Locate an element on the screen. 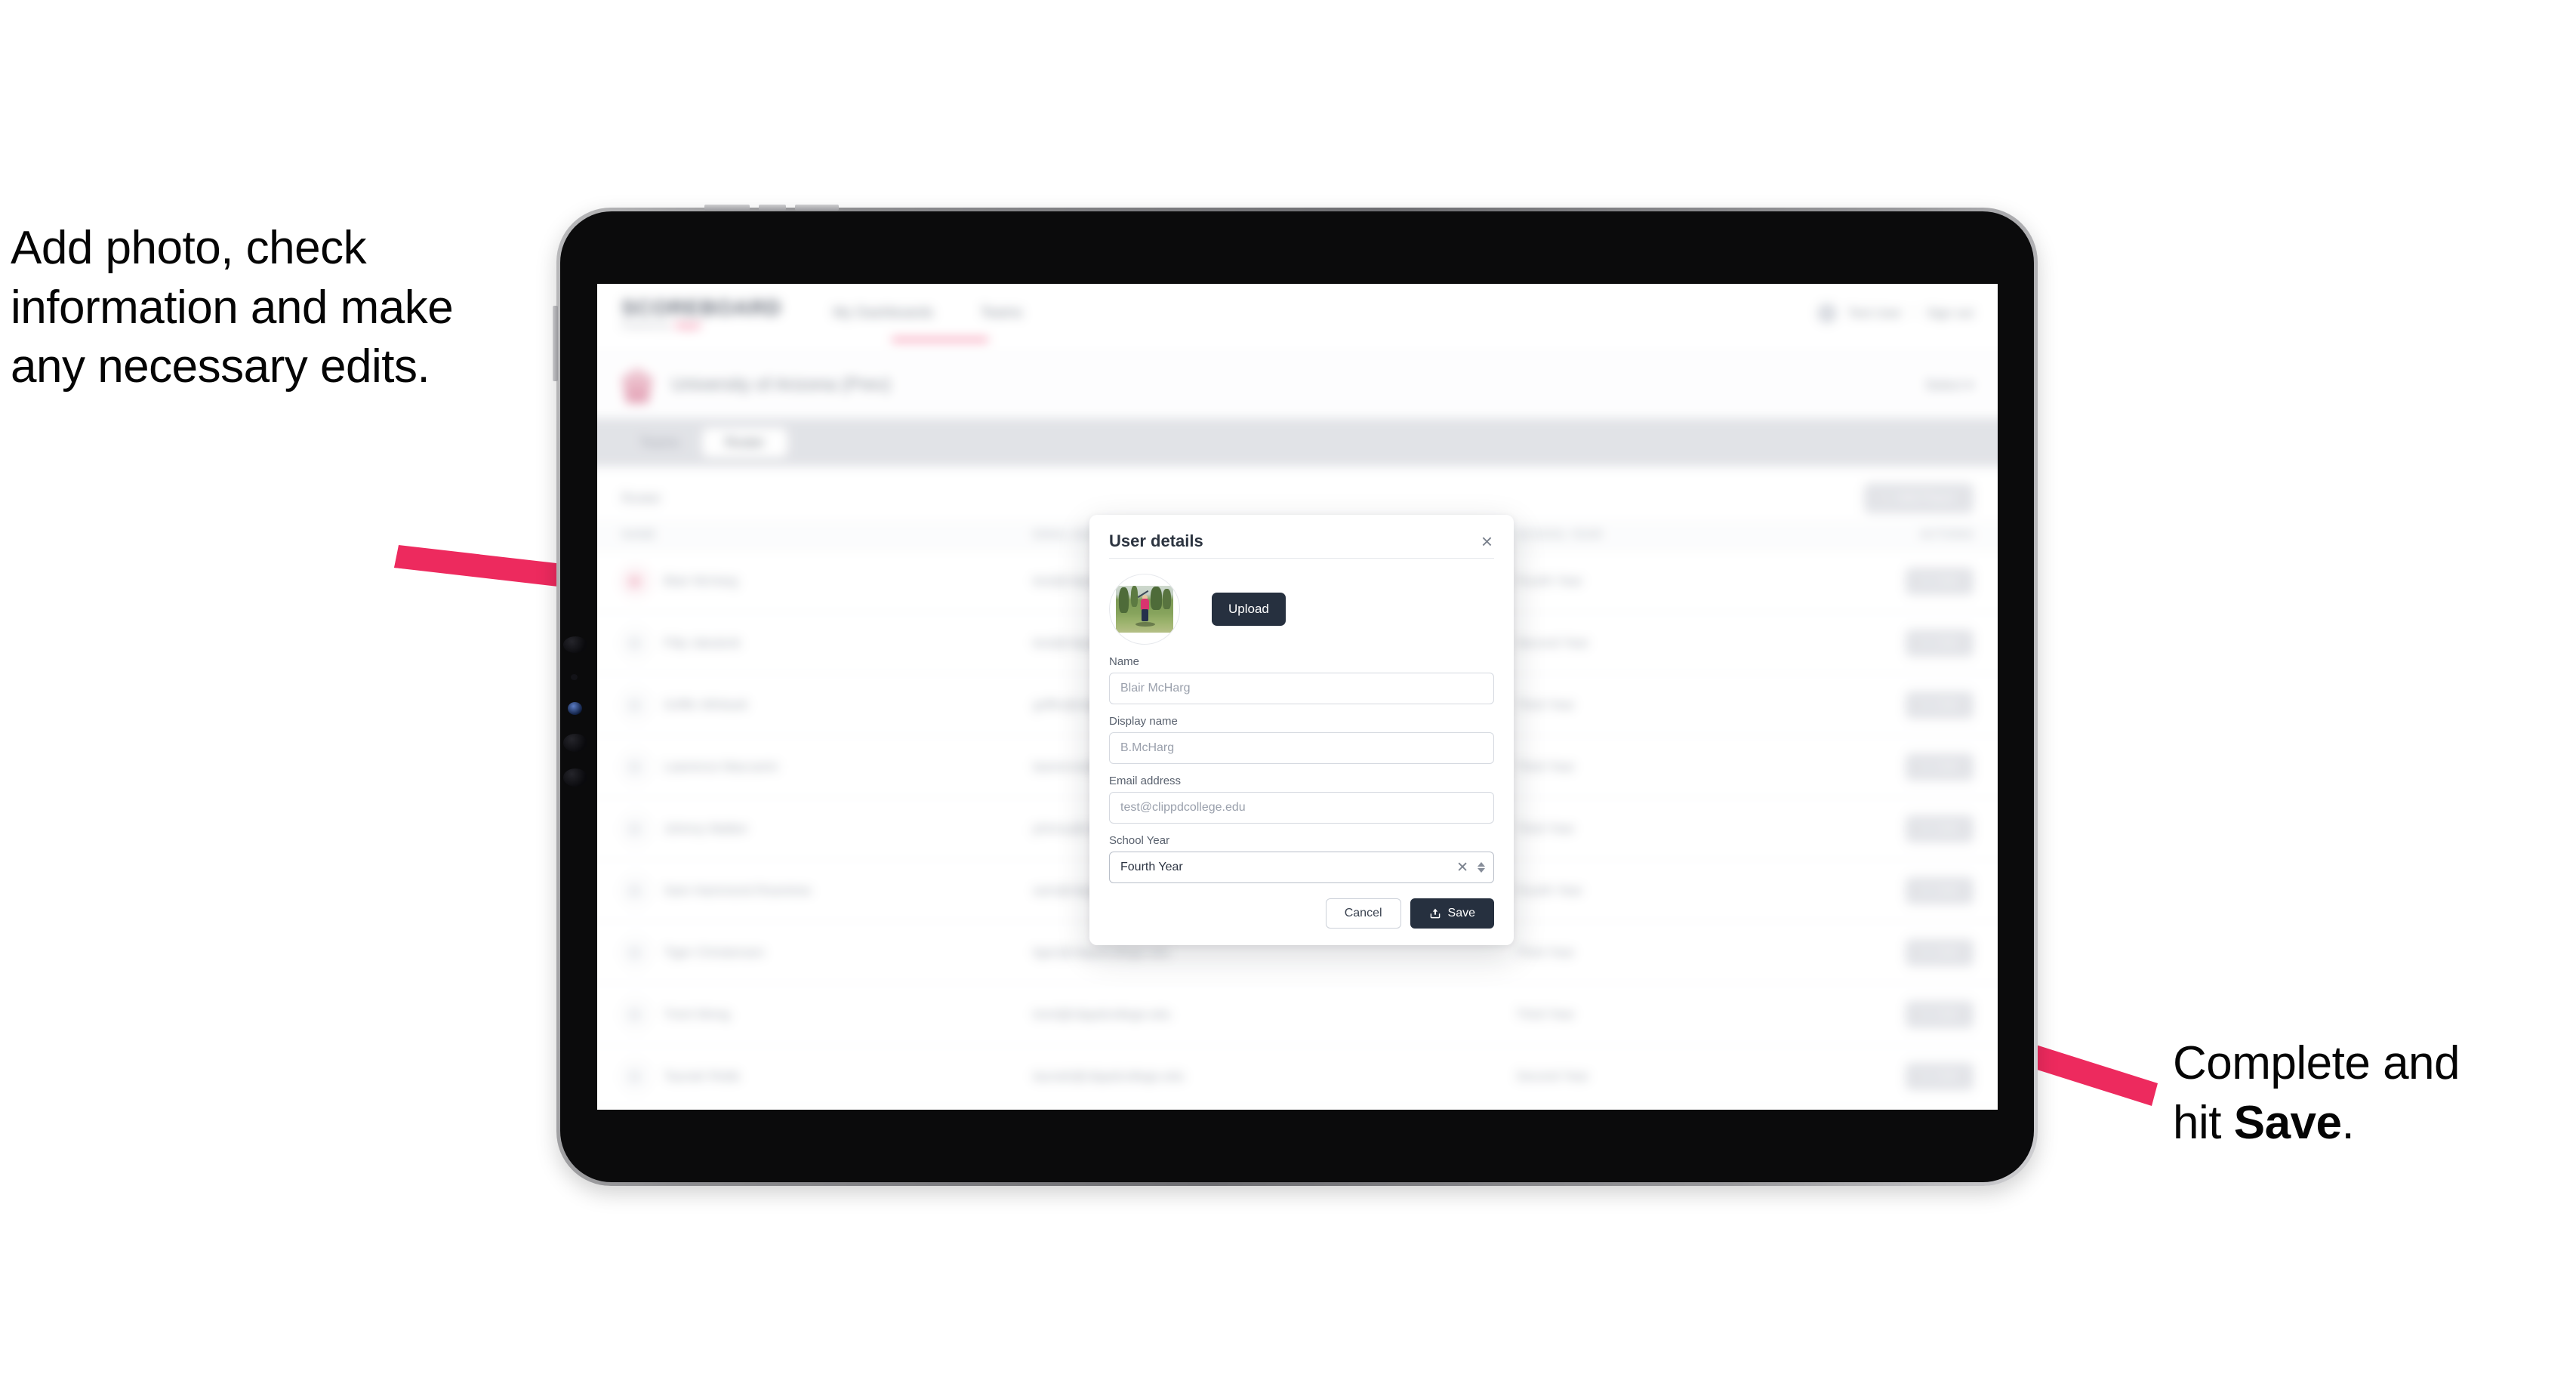 The image size is (2576, 1386). field-display-name: Display name is located at coordinates (1301, 739).